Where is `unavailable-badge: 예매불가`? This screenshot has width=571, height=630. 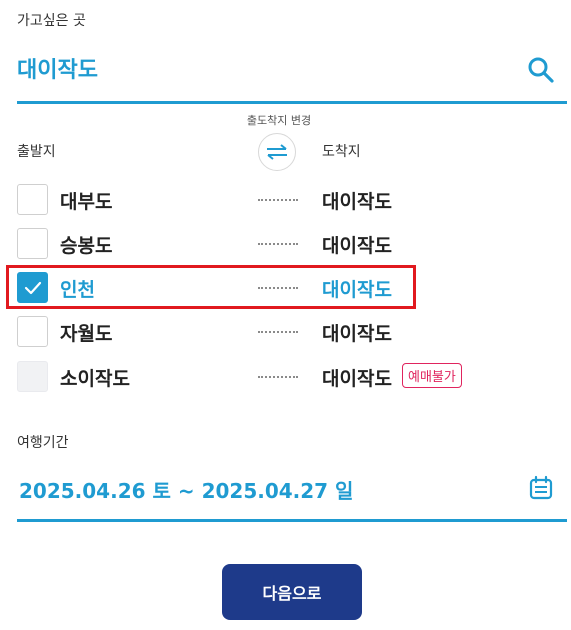
unavailable-badge: 예매불가 is located at coordinates (432, 375).